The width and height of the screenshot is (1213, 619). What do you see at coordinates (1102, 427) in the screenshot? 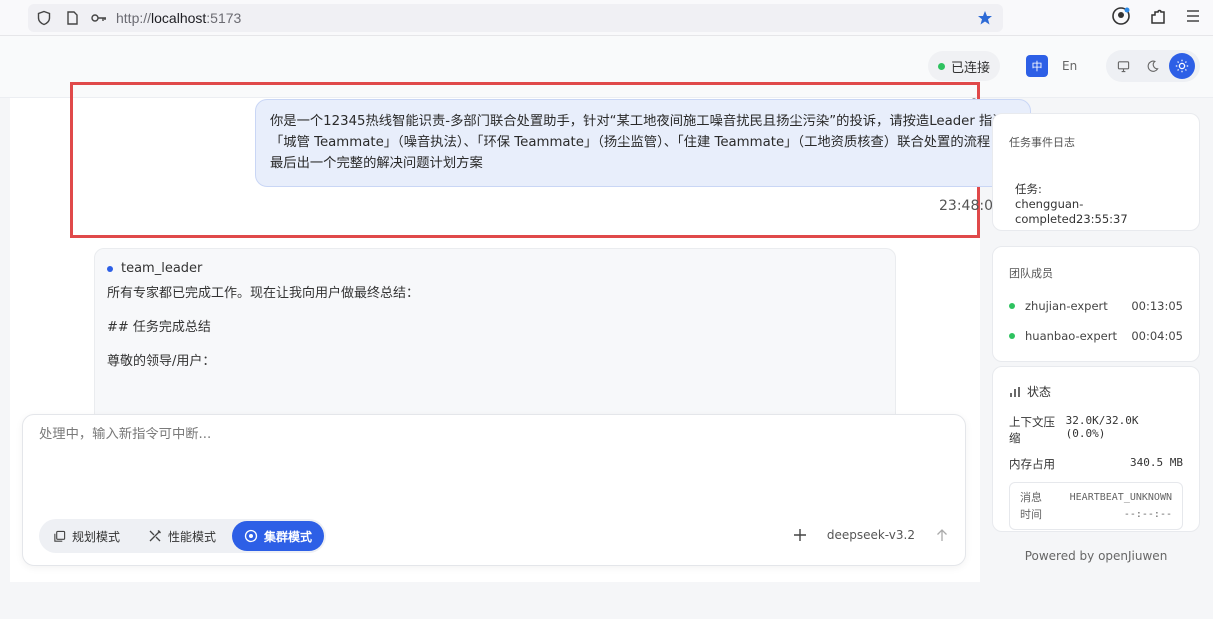
I see `context-value: 32.0K/32.0K (0.0%)` at bounding box center [1102, 427].